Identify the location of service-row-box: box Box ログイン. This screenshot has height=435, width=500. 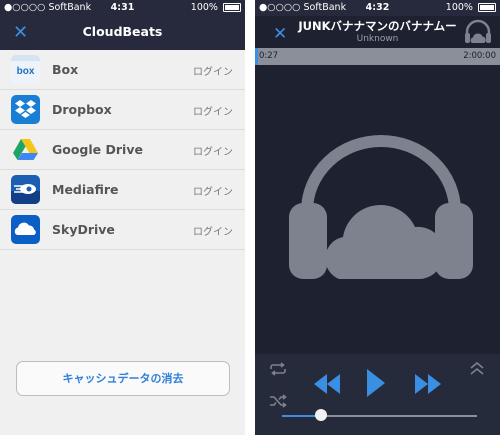
(122, 70).